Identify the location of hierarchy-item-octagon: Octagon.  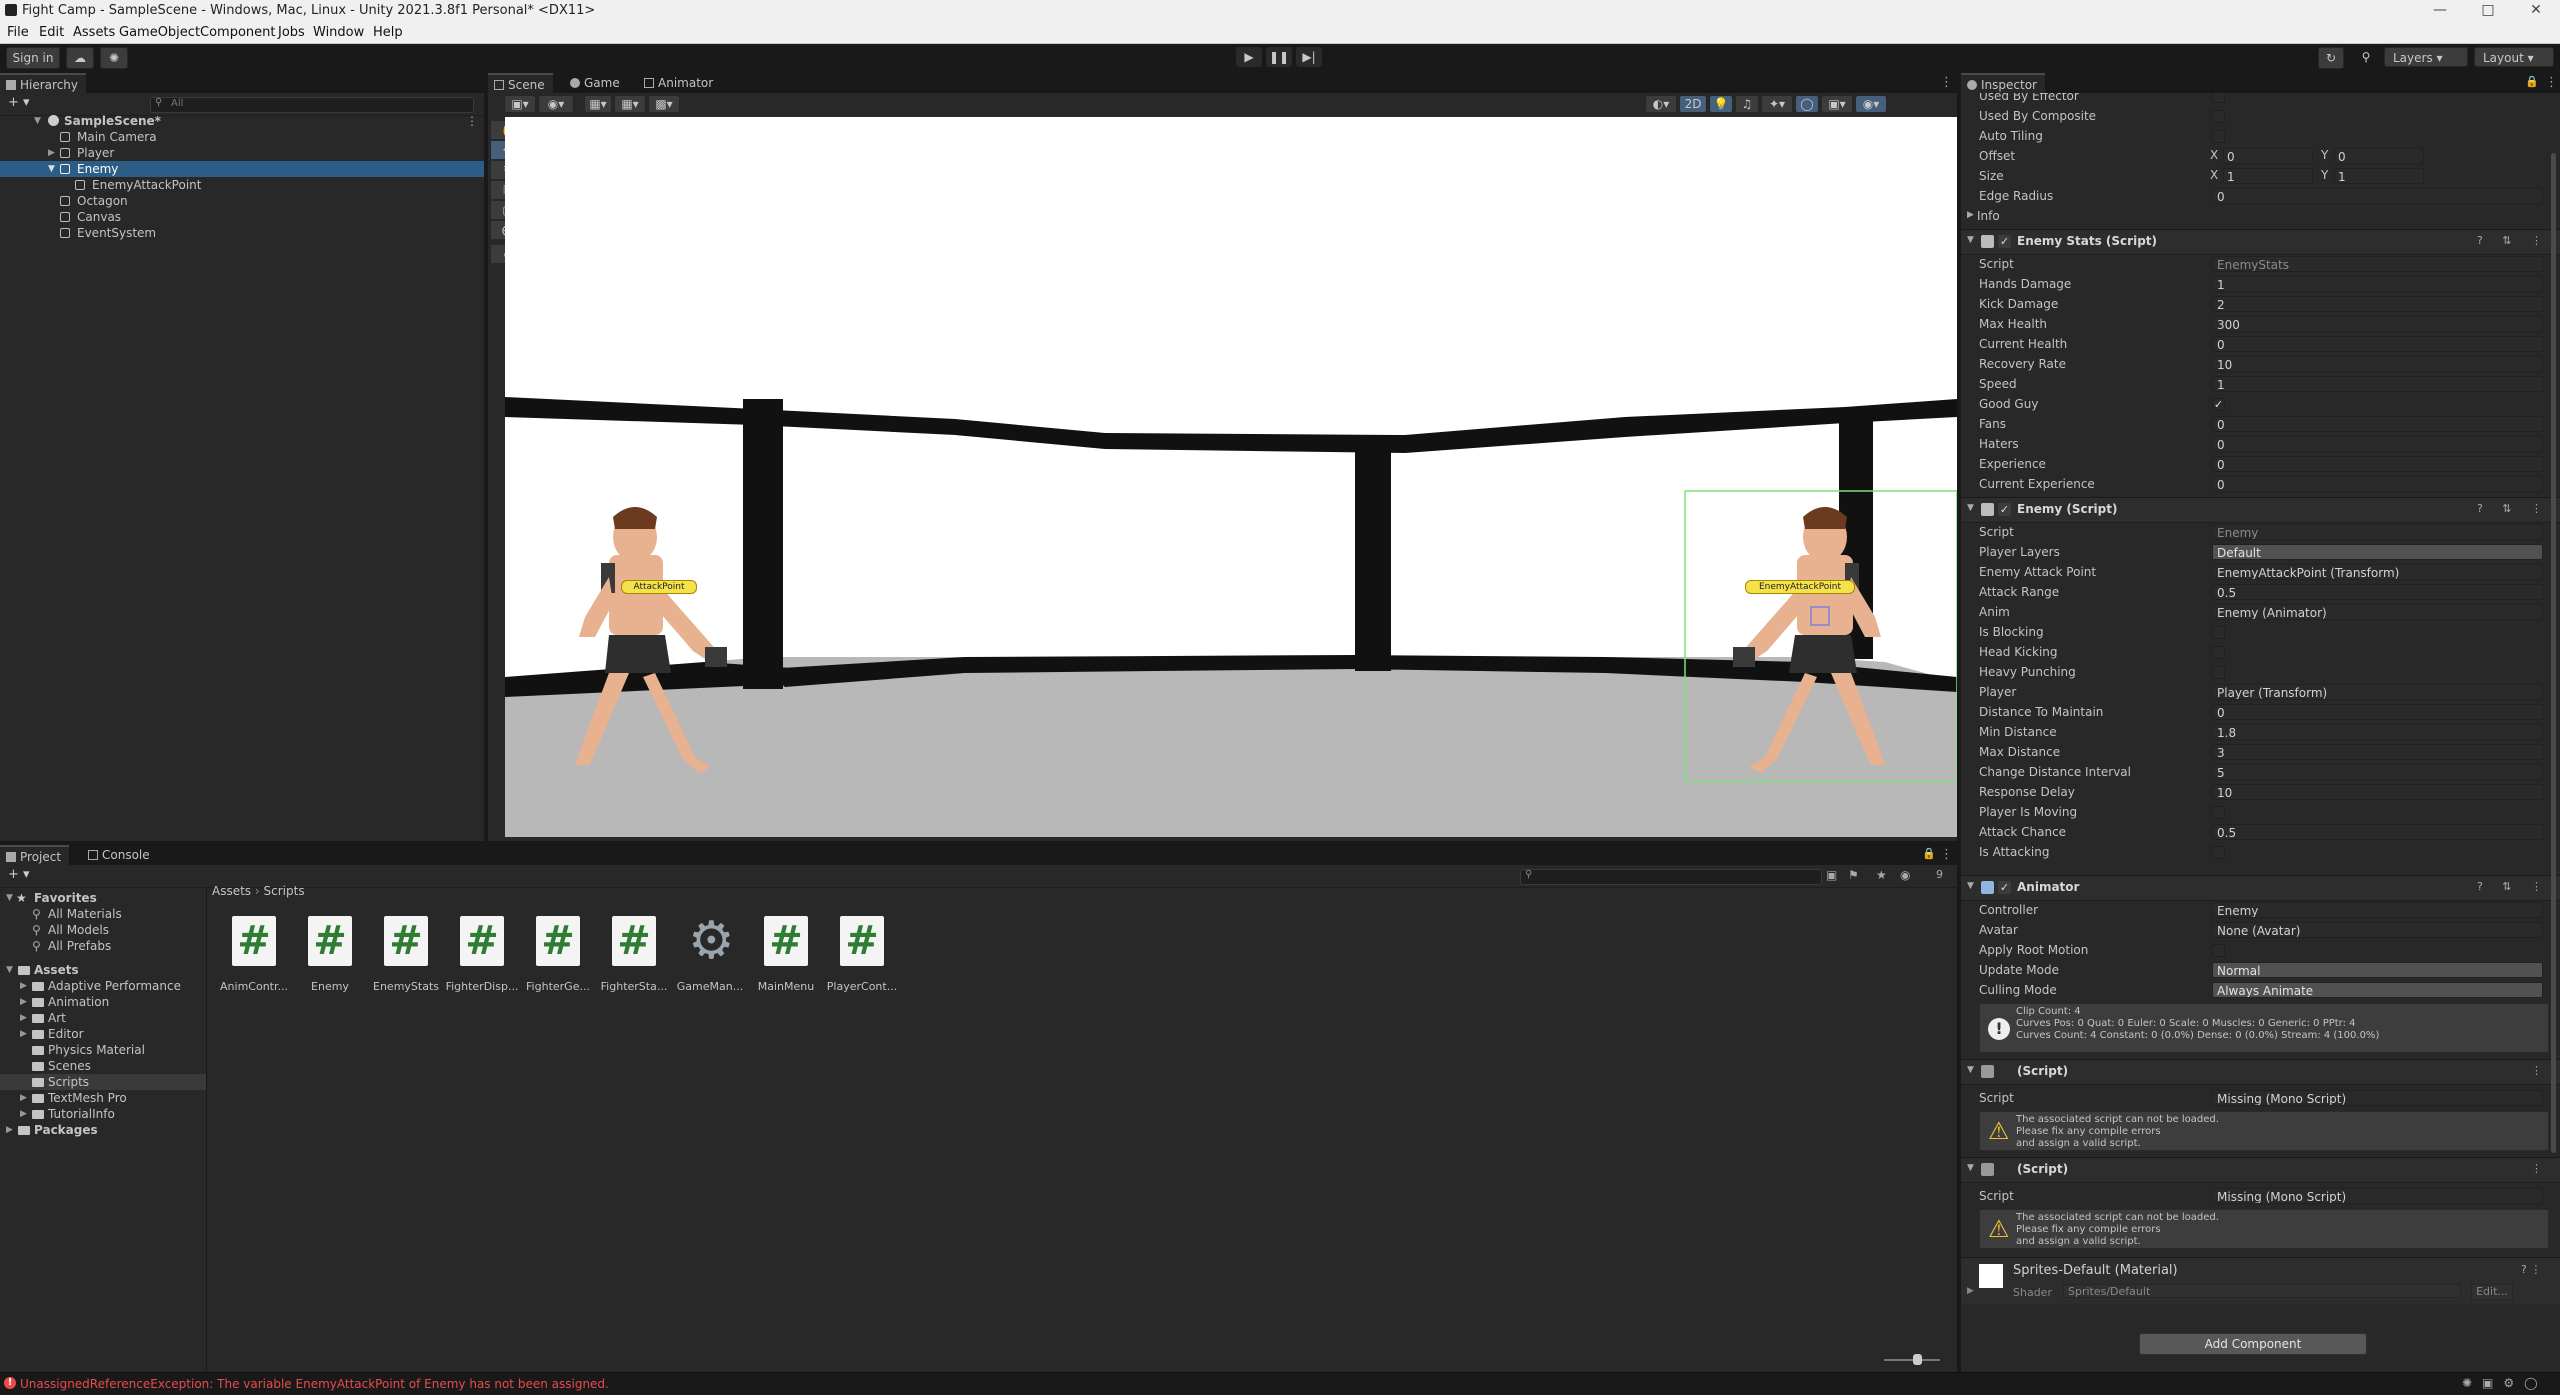
(242, 201).